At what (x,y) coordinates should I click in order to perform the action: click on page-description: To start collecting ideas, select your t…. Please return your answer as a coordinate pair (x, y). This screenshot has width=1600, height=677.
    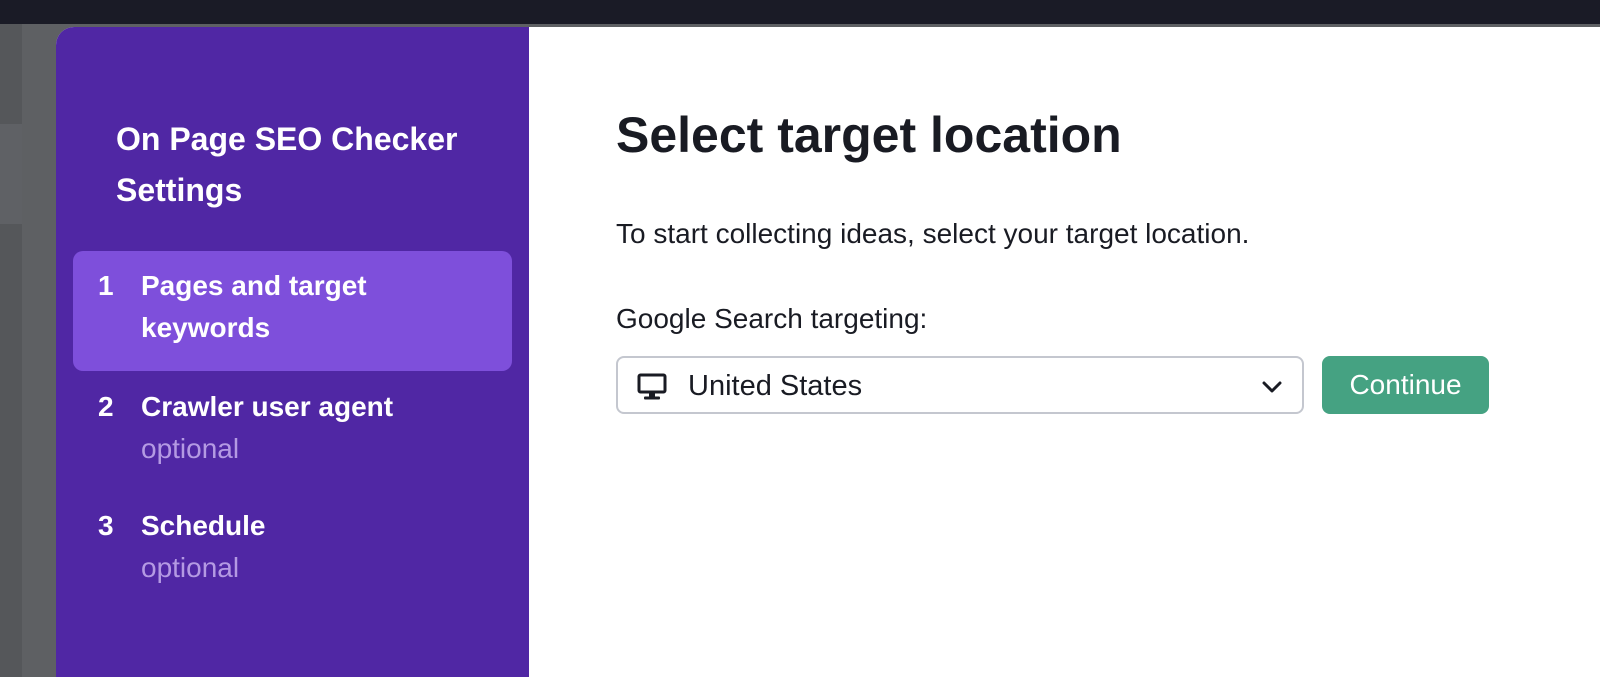
    Looking at the image, I should click on (933, 233).